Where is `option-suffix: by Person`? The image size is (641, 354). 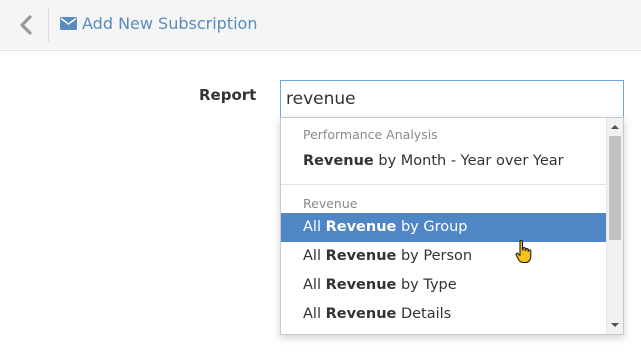 option-suffix: by Person is located at coordinates (434, 256).